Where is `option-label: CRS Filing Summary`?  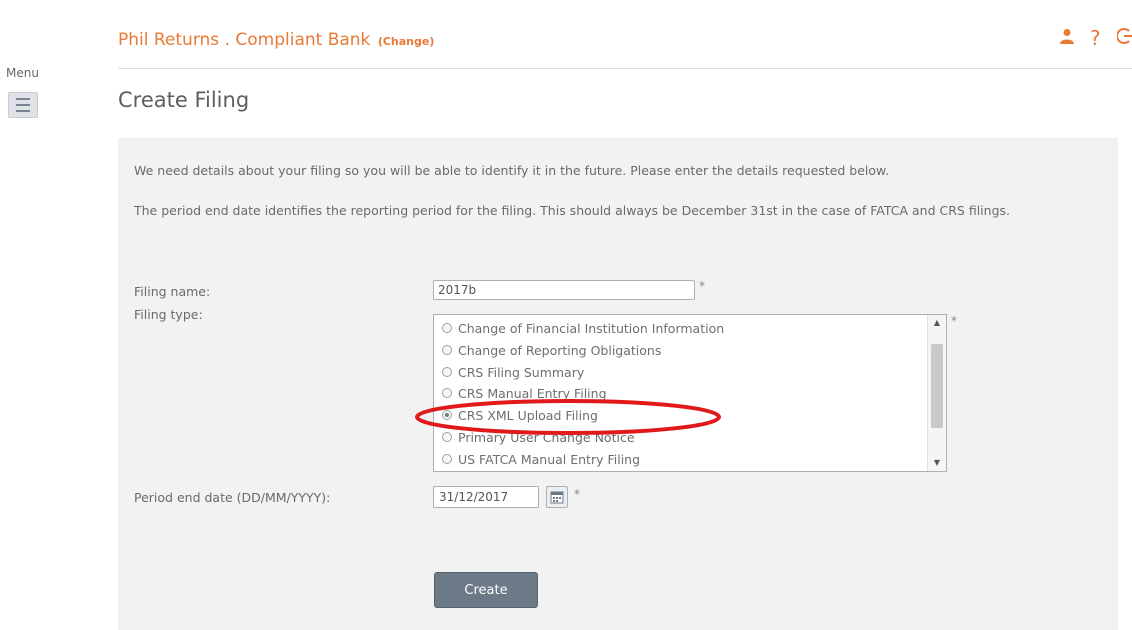
option-label: CRS Filing Summary is located at coordinates (521, 372).